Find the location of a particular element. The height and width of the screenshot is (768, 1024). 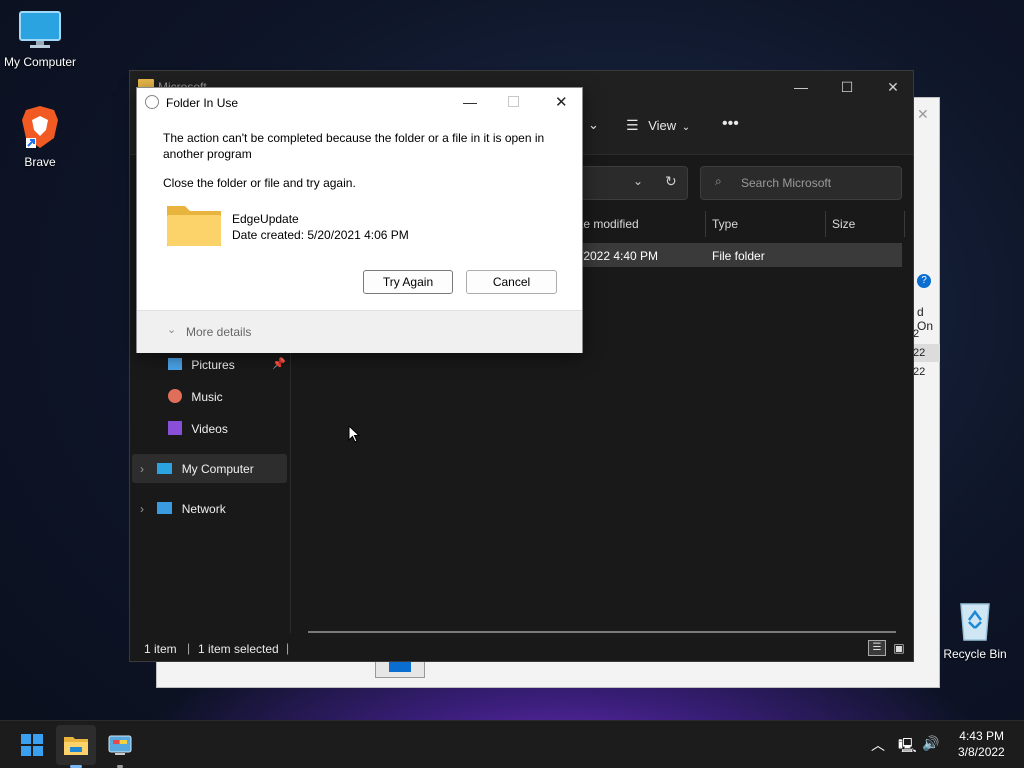

row-type: File folder is located at coordinates (738, 256).